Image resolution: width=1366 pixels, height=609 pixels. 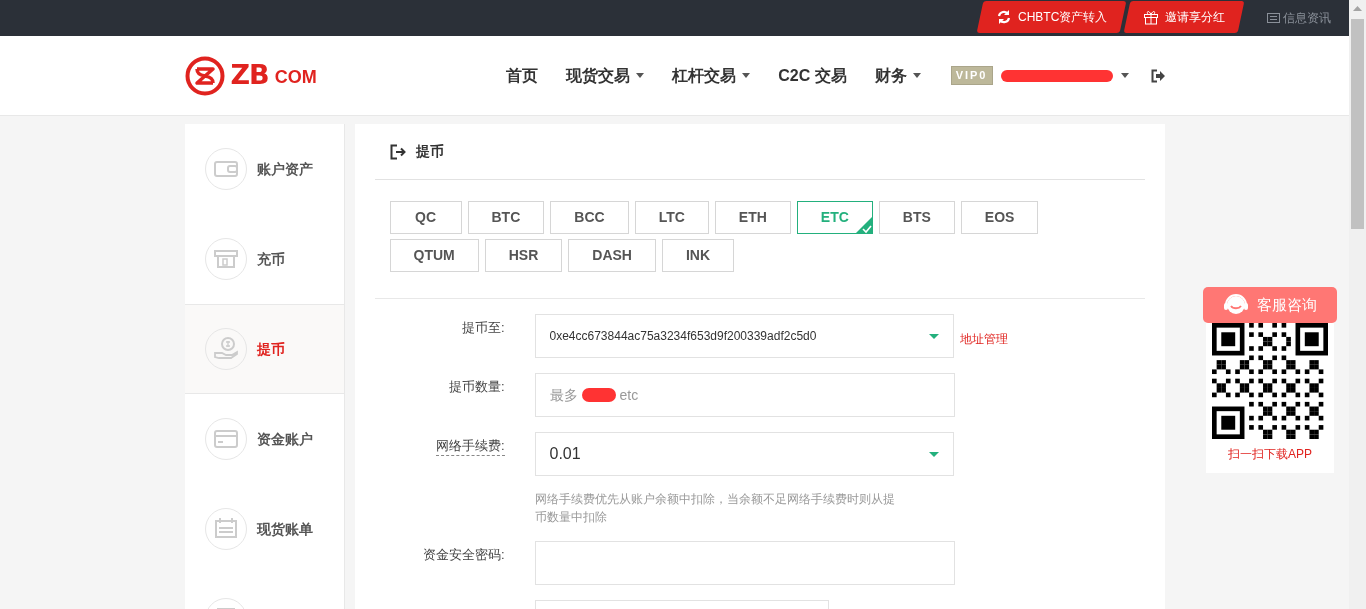 What do you see at coordinates (971, 75) in the screenshot?
I see `vip-badge: VIP0` at bounding box center [971, 75].